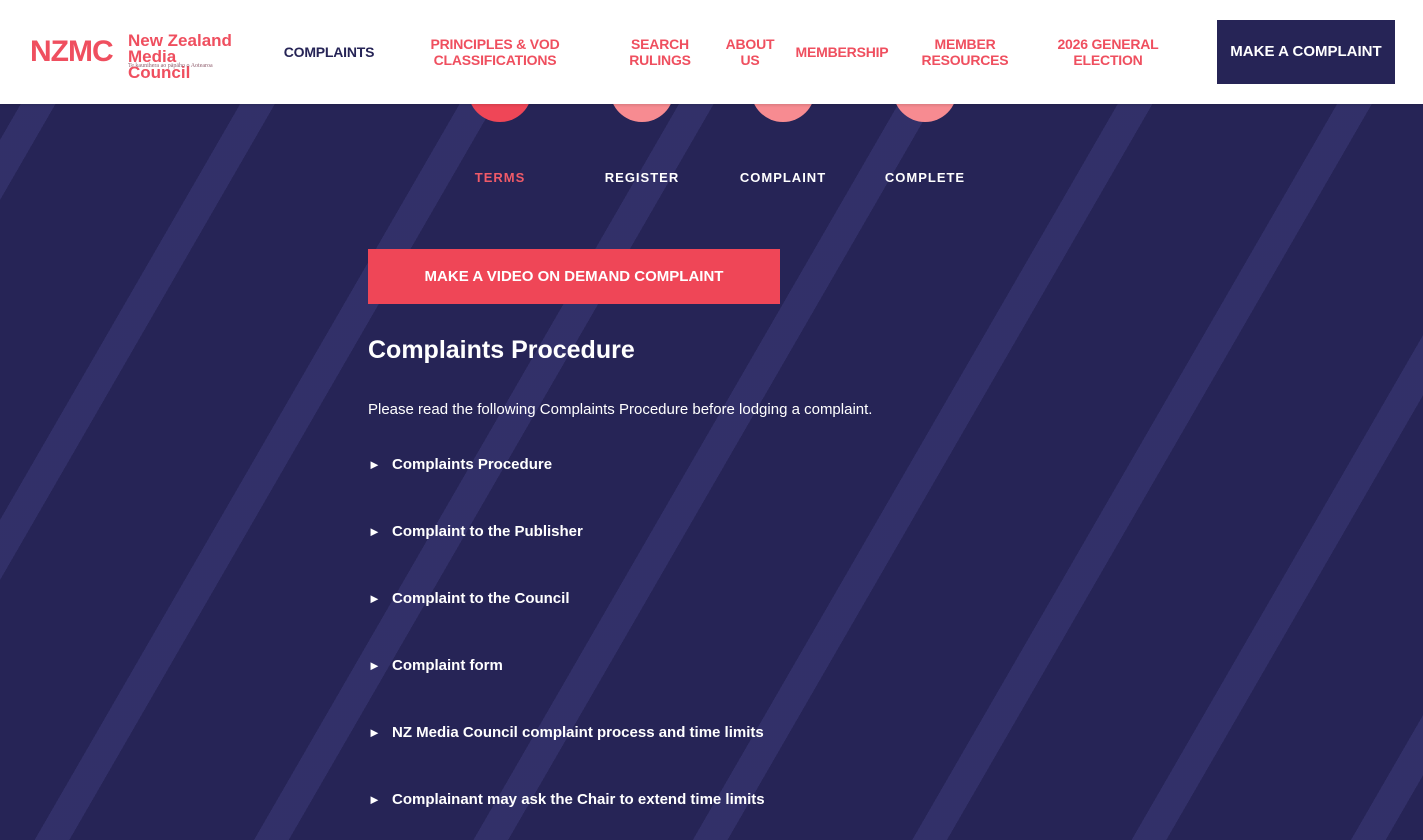 This screenshot has width=1423, height=840. I want to click on accordion-label: Complaint to the Council, so click(481, 598).